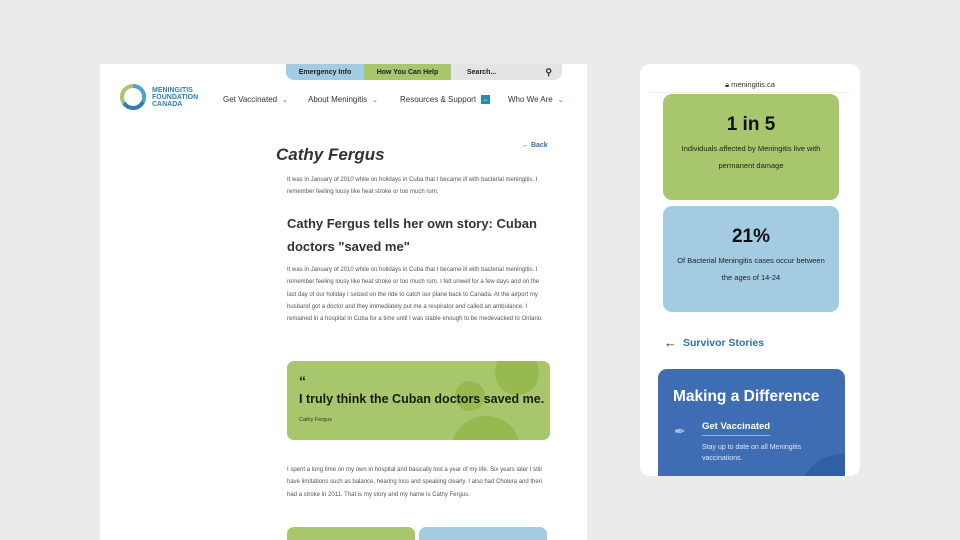  What do you see at coordinates (751, 124) in the screenshot?
I see `stat-value: 1 in 5` at bounding box center [751, 124].